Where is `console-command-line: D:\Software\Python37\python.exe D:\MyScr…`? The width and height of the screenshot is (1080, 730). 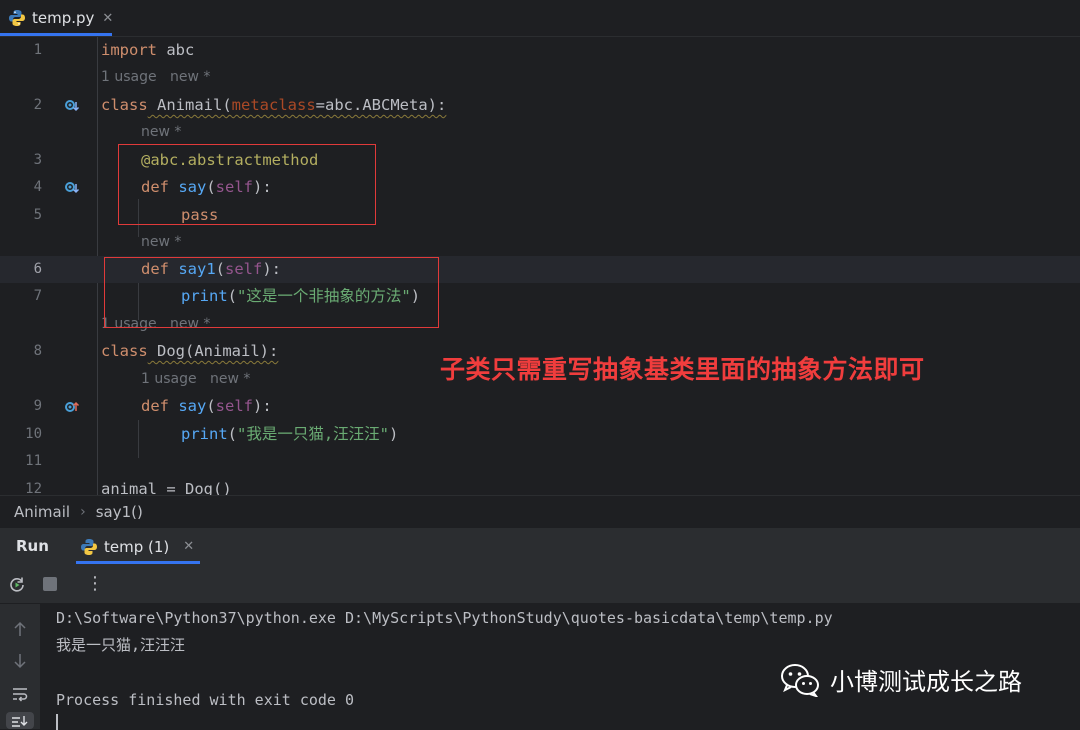
console-command-line: D:\Software\Python37\python.exe D:\MyScr… is located at coordinates (444, 618).